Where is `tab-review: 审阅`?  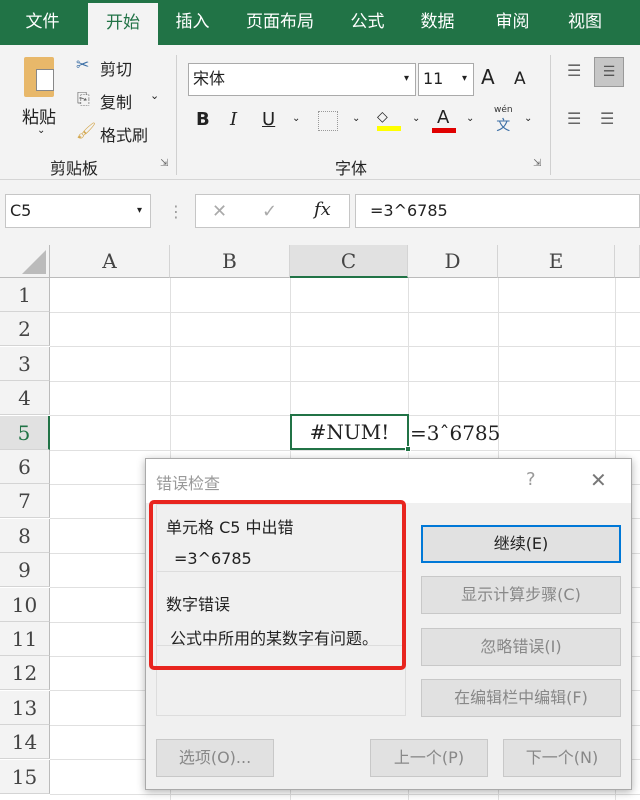 tab-review: 审阅 is located at coordinates (512, 22).